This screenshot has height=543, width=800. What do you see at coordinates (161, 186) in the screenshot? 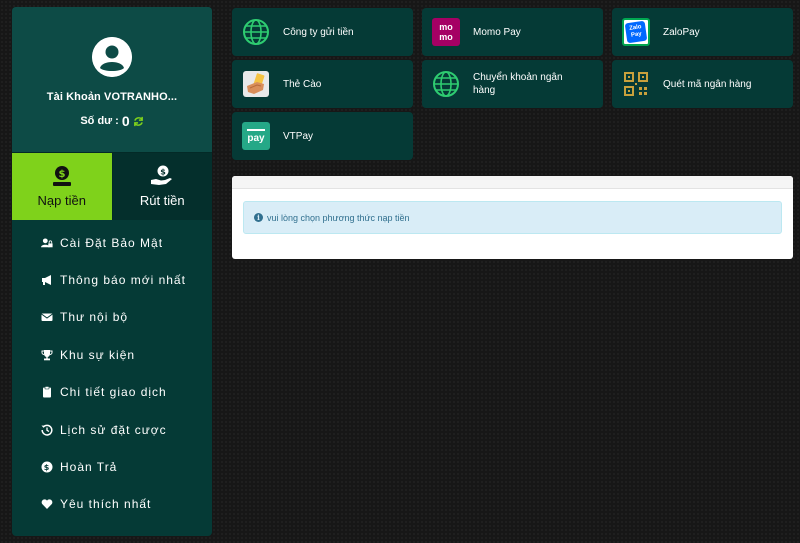
I see `tab-withdraw: $ Rút tiền` at bounding box center [161, 186].